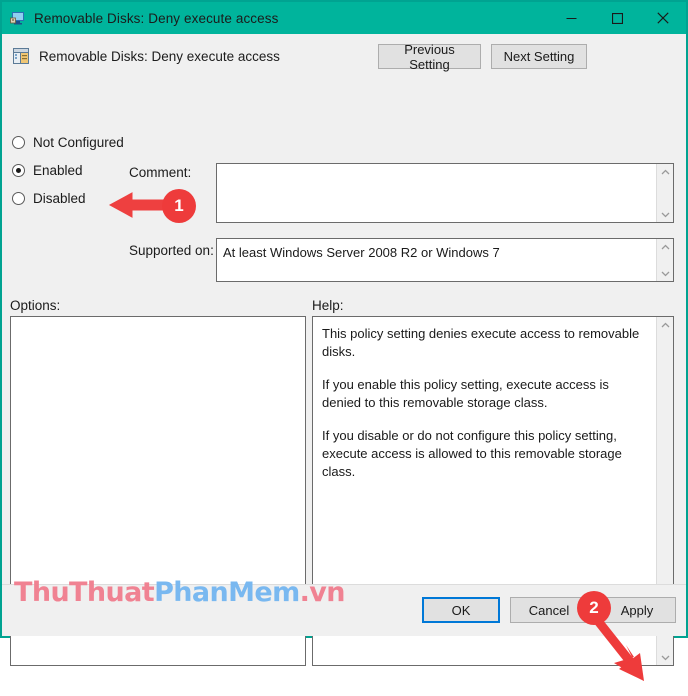 This screenshot has height=696, width=688. Describe the element at coordinates (664, 260) in the screenshot. I see `supported-on-scrollbar` at that location.